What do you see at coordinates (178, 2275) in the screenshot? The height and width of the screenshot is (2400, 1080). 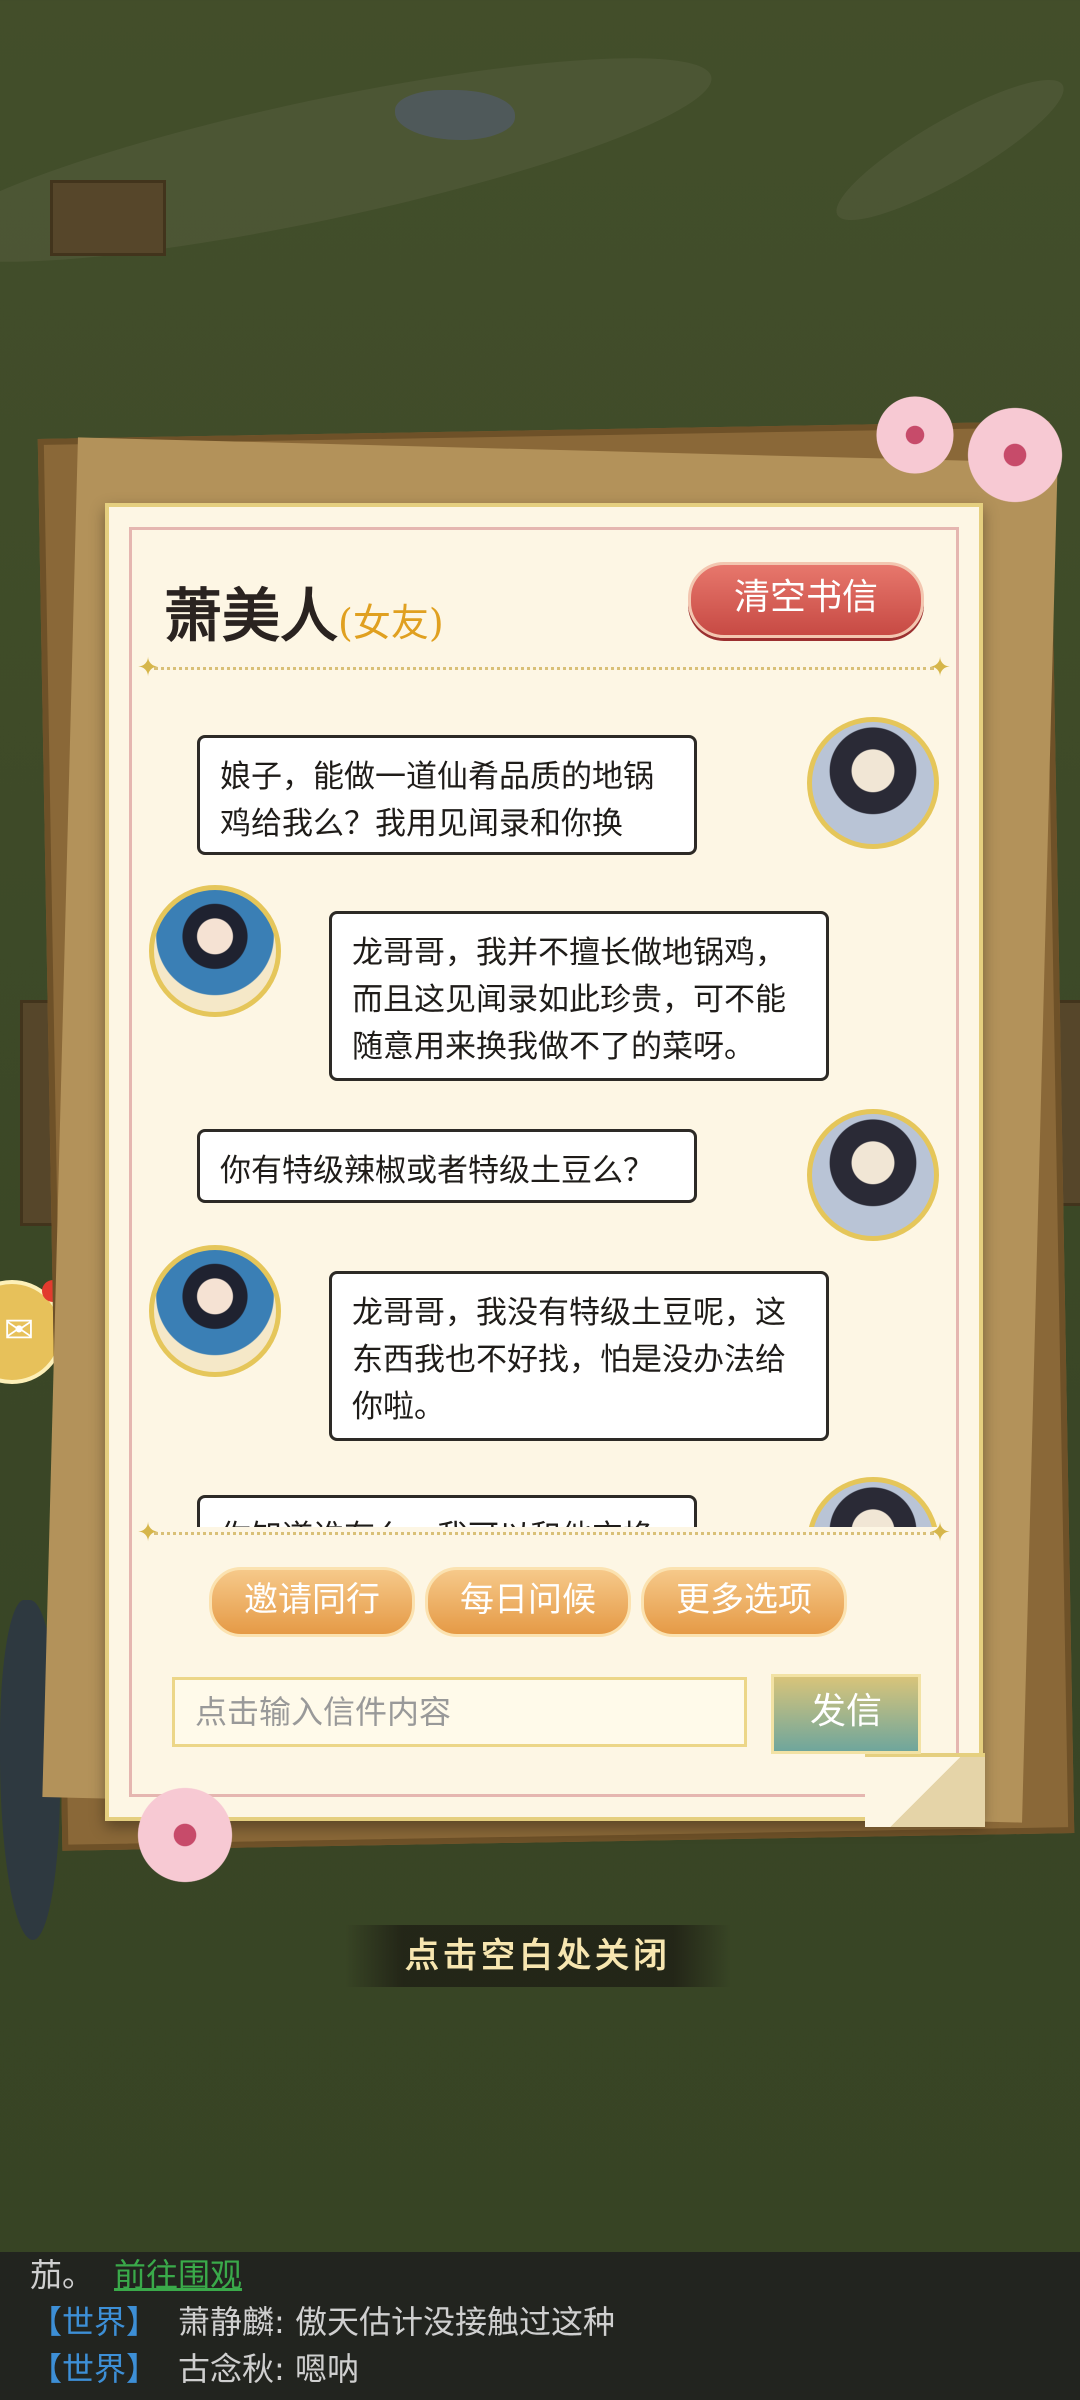 I see `go-watch-link: 前往围观` at bounding box center [178, 2275].